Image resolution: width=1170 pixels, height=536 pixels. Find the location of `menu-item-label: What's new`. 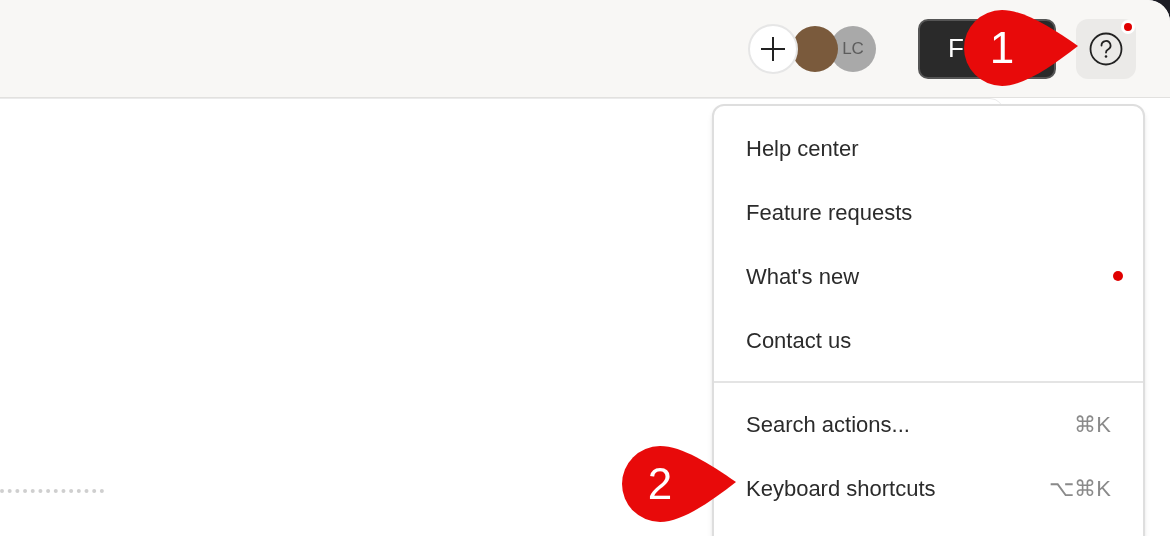

menu-item-label: What's new is located at coordinates (803, 276).